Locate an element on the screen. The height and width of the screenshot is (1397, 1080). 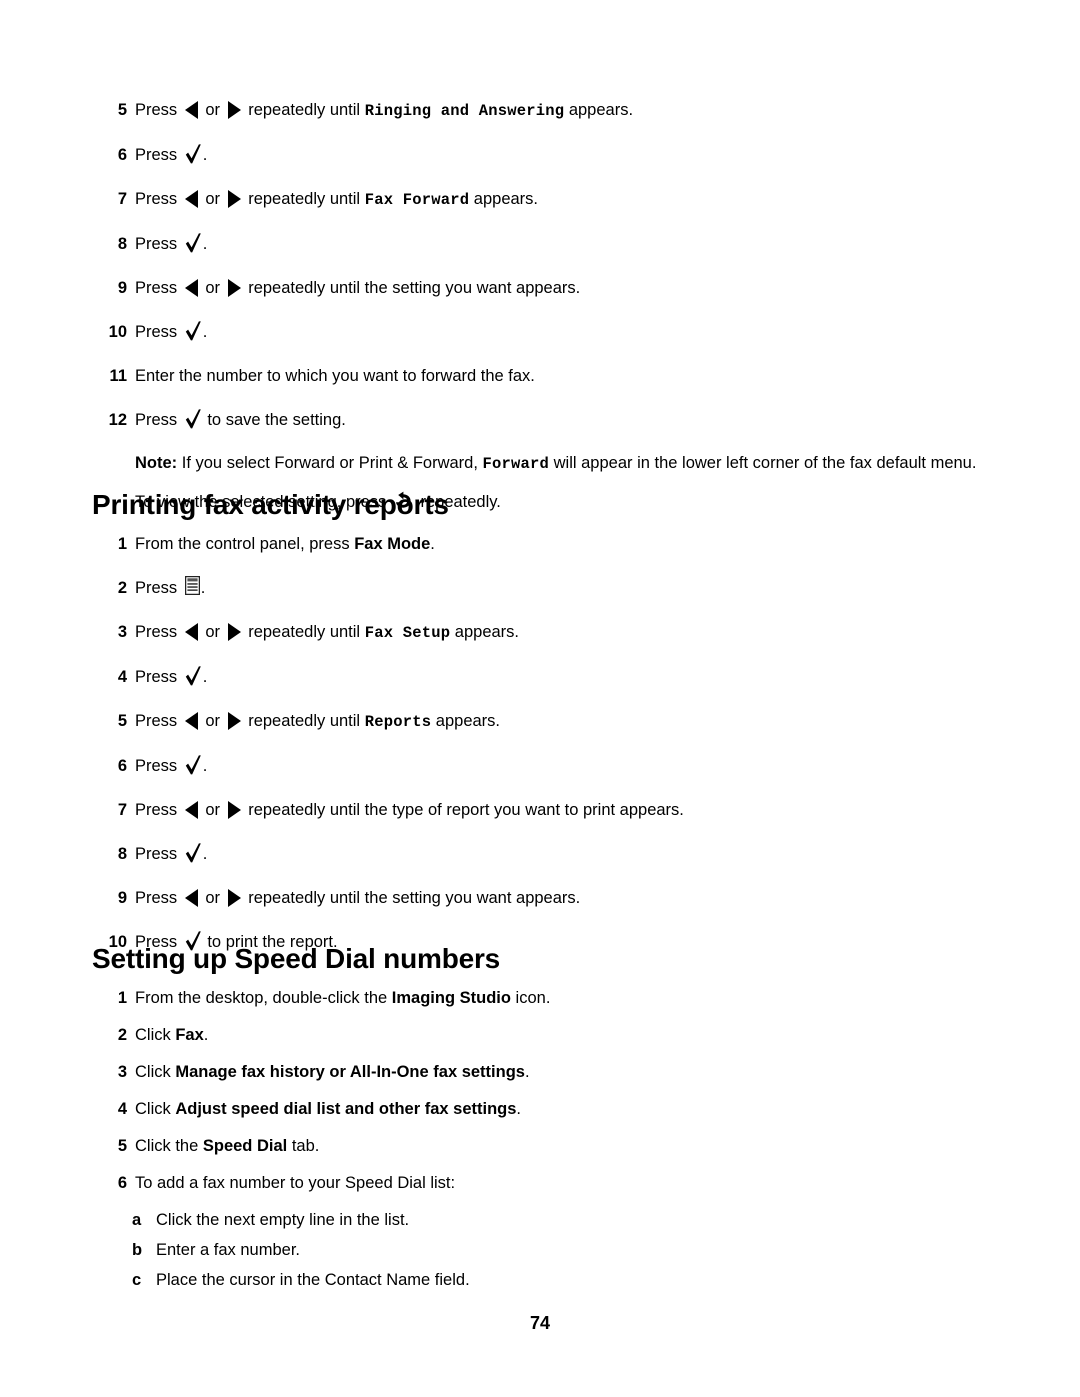
list-item: 10 Press . is located at coordinates (560, 332).